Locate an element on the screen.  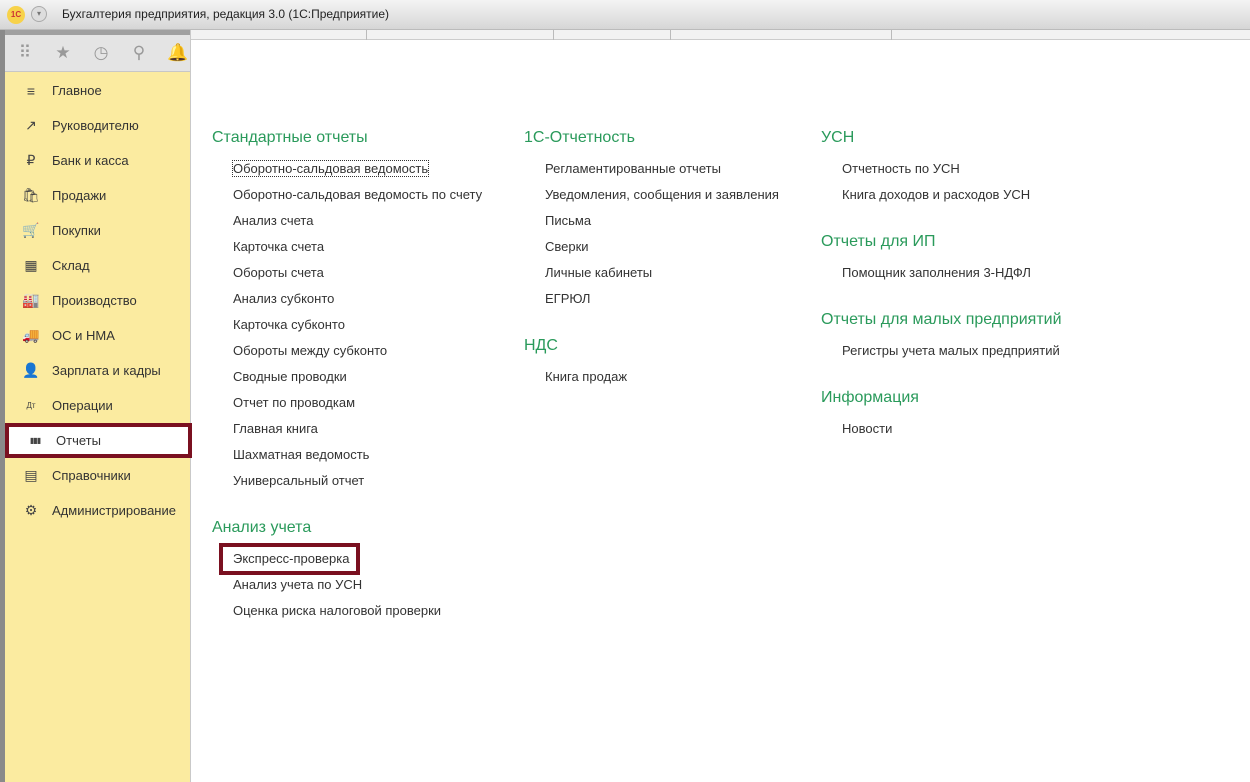
main-menu-button: ▾ is located at coordinates (39, 14).